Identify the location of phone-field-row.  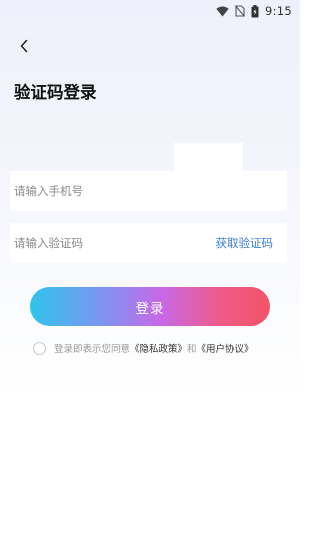
(148, 191).